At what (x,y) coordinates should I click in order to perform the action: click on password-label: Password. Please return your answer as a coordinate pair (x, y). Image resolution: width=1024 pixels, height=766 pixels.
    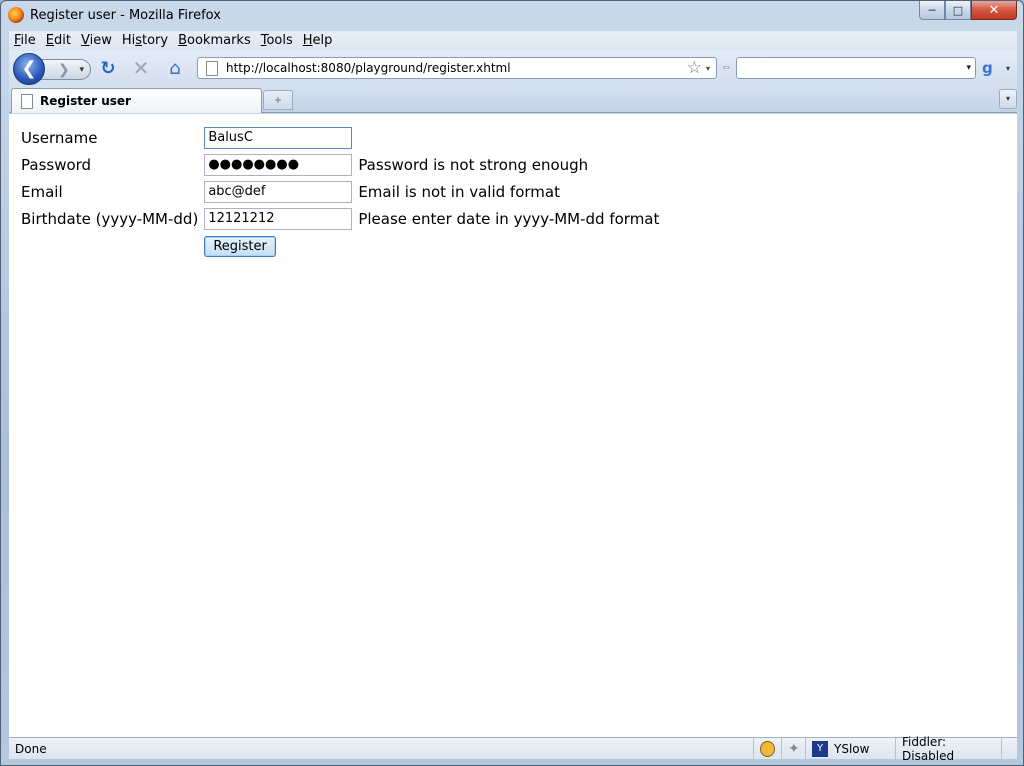
    Looking at the image, I should click on (56, 164).